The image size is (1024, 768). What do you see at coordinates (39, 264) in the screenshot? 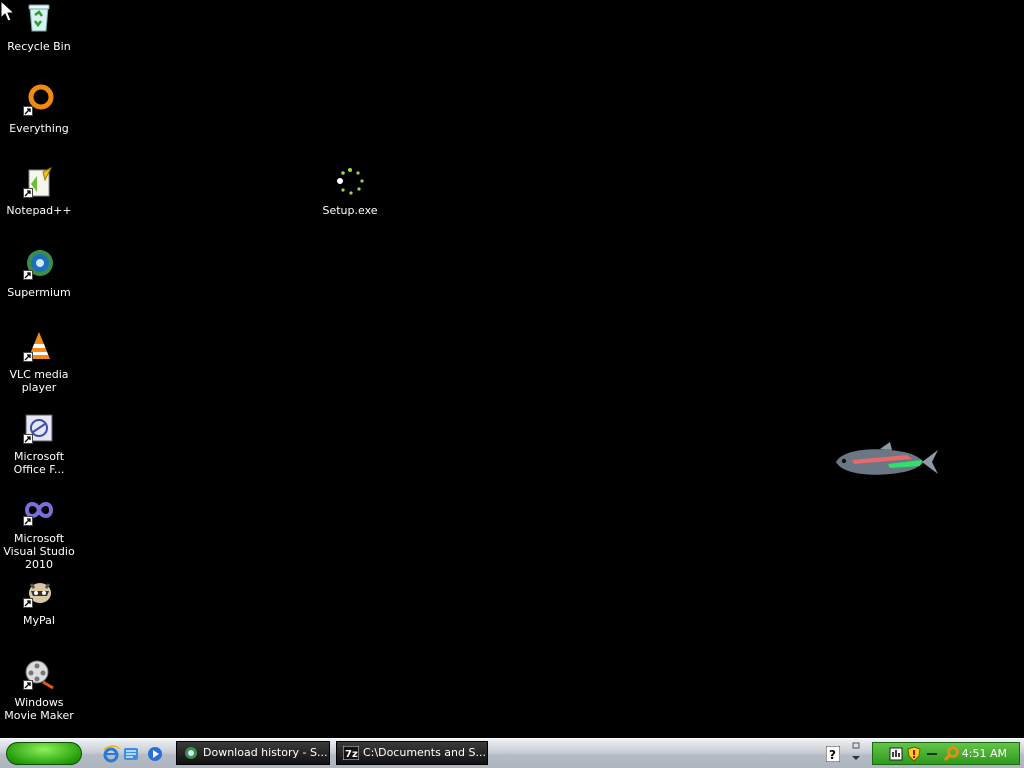
I see `supermium-icon` at bounding box center [39, 264].